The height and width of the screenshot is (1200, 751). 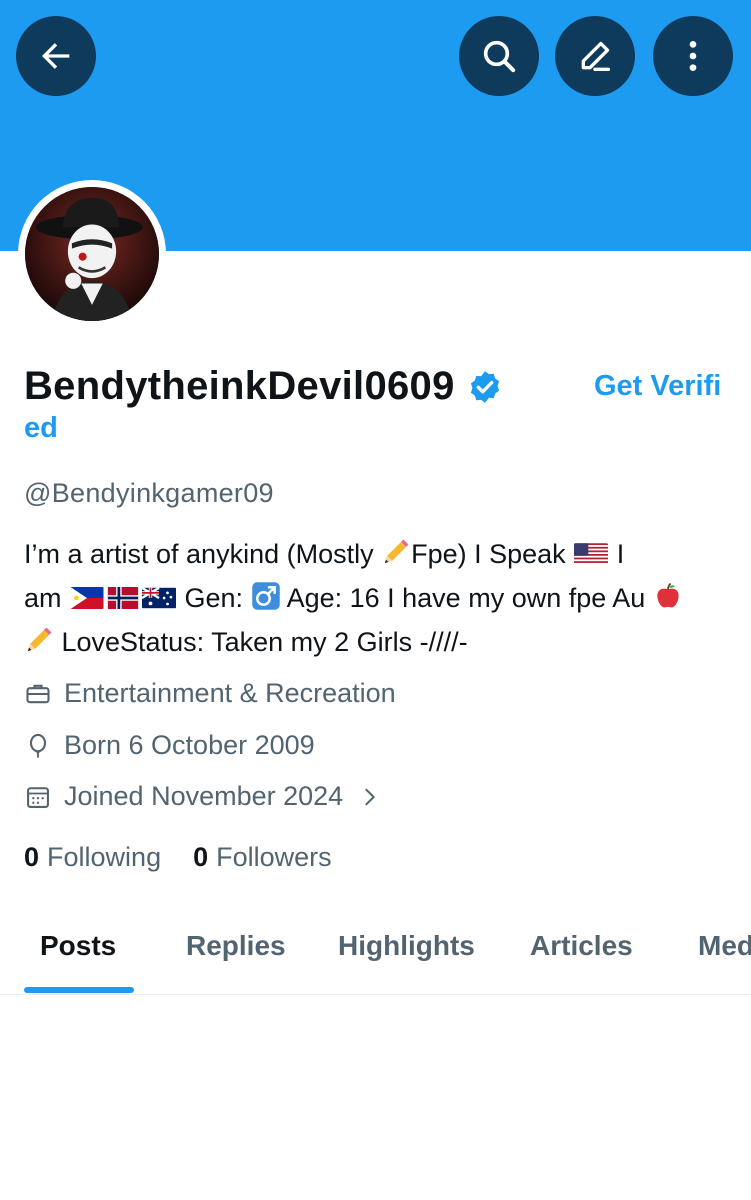 What do you see at coordinates (581, 946) in the screenshot?
I see `tab-articles: Articles` at bounding box center [581, 946].